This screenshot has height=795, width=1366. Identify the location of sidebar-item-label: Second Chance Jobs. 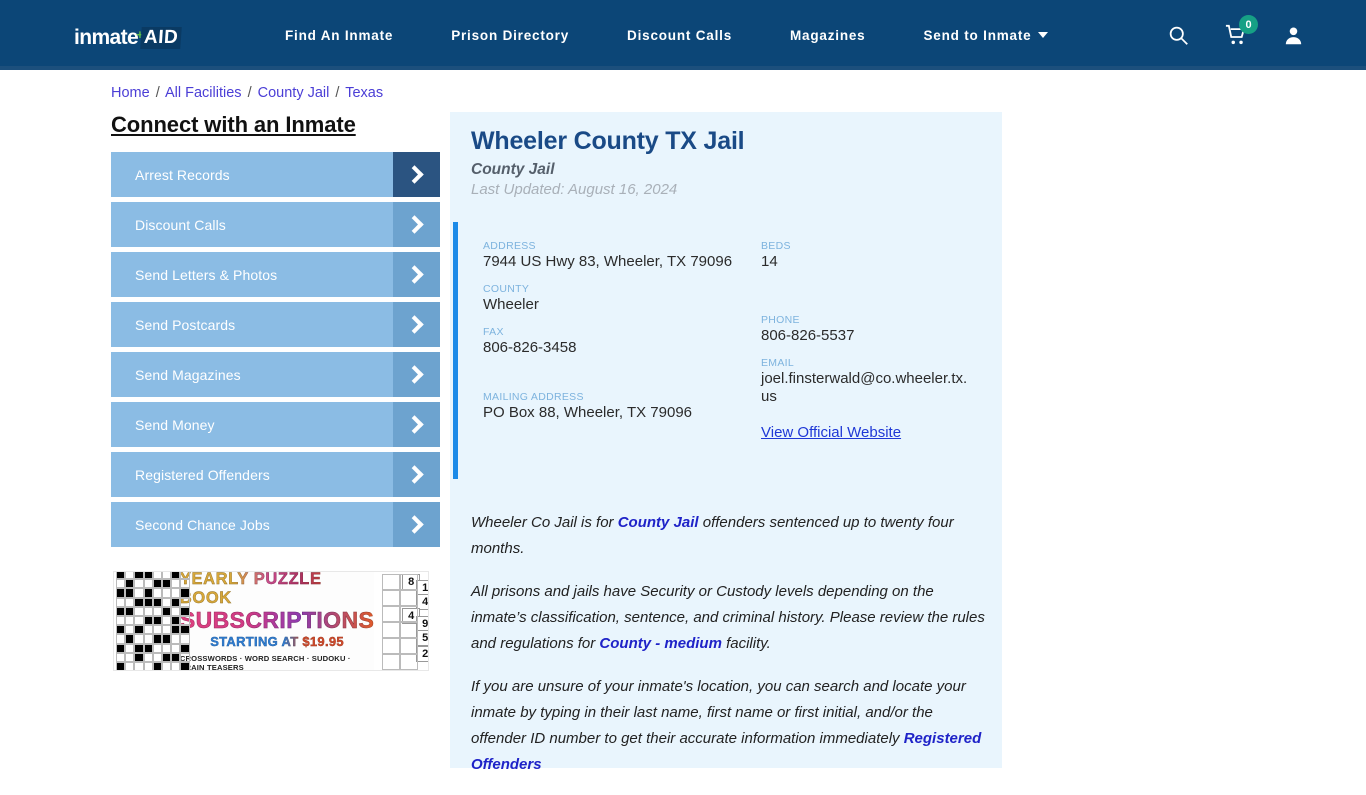
(202, 524).